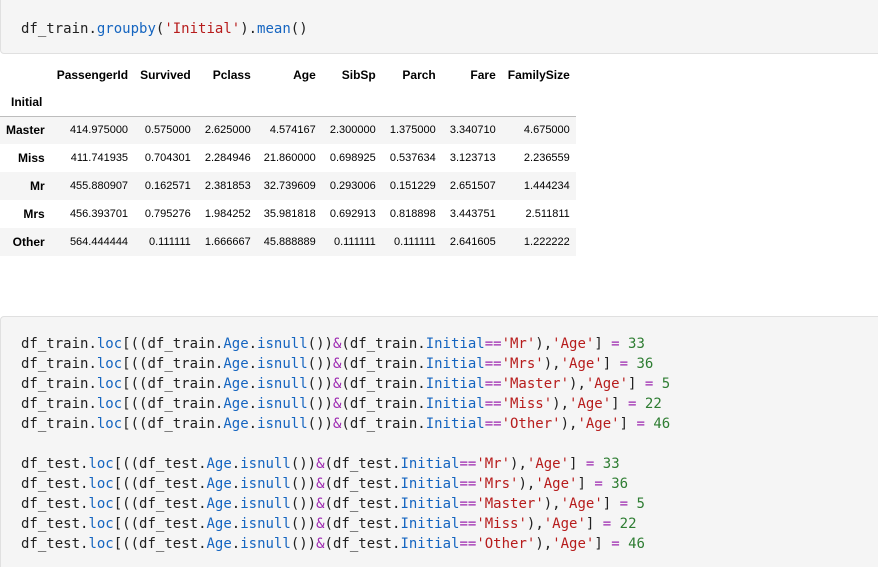 This screenshot has height=567, width=878. Describe the element at coordinates (99, 130) in the screenshot. I see `table-cell: 414.975000` at that location.